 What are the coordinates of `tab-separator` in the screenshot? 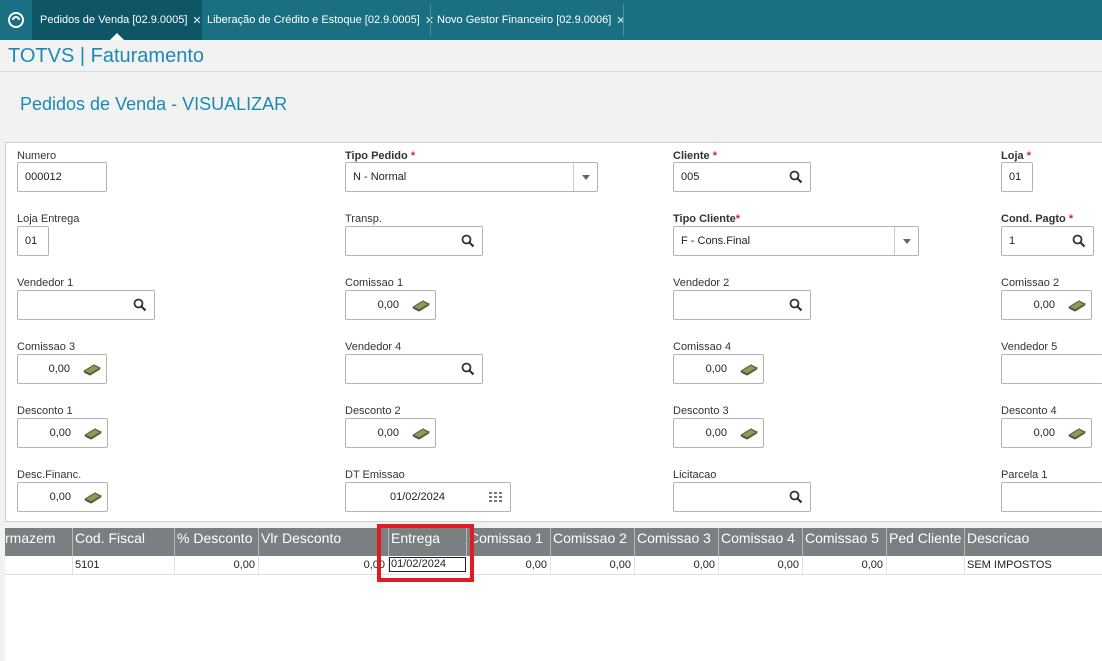 It's located at (623, 20).